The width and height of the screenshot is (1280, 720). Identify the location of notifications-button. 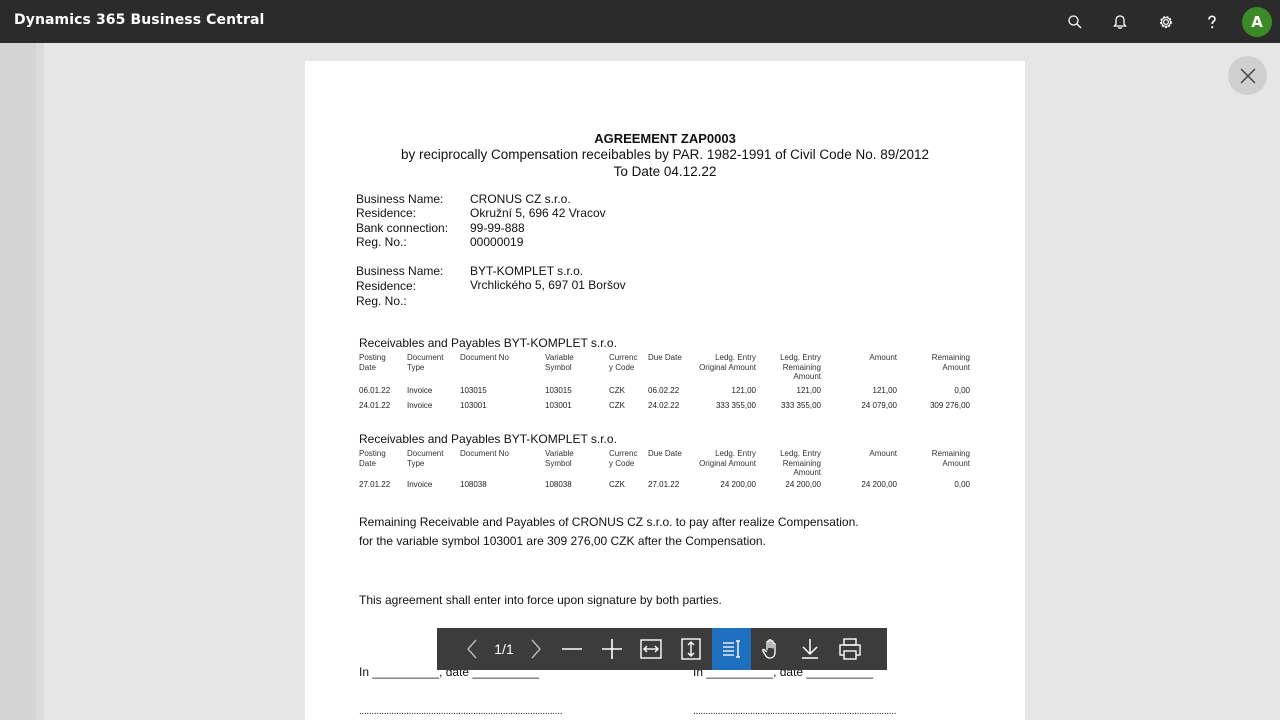
(1120, 22).